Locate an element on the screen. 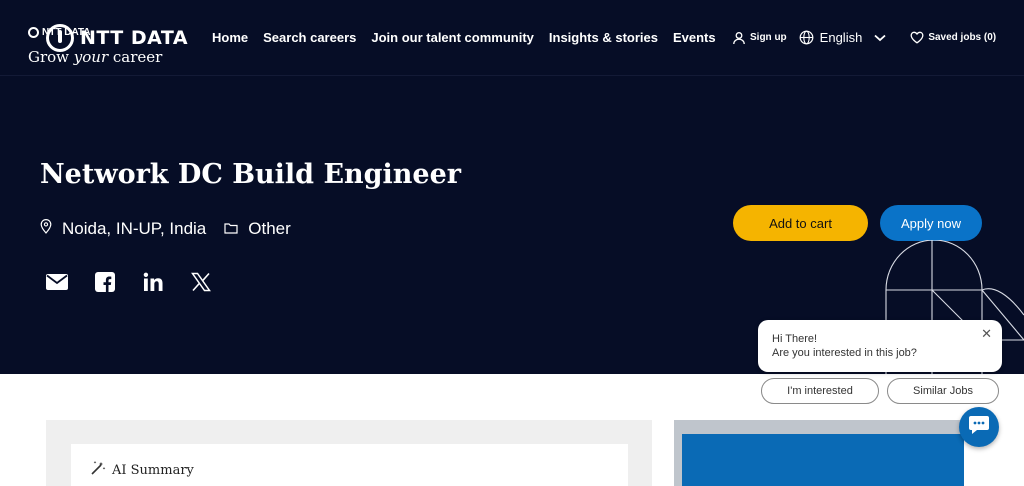  chevron-down-icon is located at coordinates (880, 38).